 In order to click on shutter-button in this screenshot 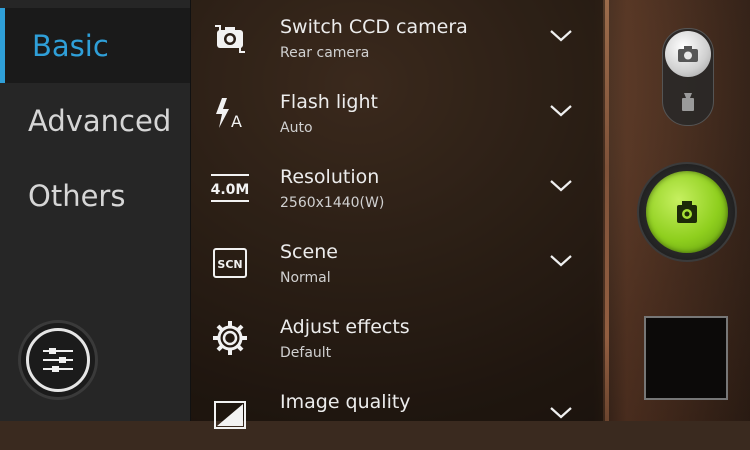, I will do `click(687, 212)`.